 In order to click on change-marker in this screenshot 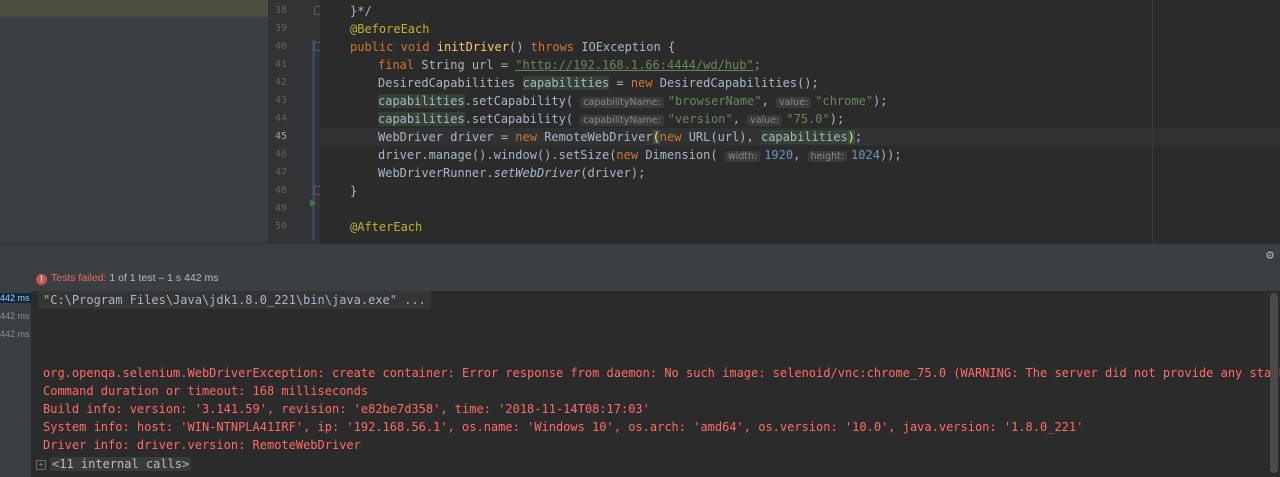, I will do `click(313, 140)`.